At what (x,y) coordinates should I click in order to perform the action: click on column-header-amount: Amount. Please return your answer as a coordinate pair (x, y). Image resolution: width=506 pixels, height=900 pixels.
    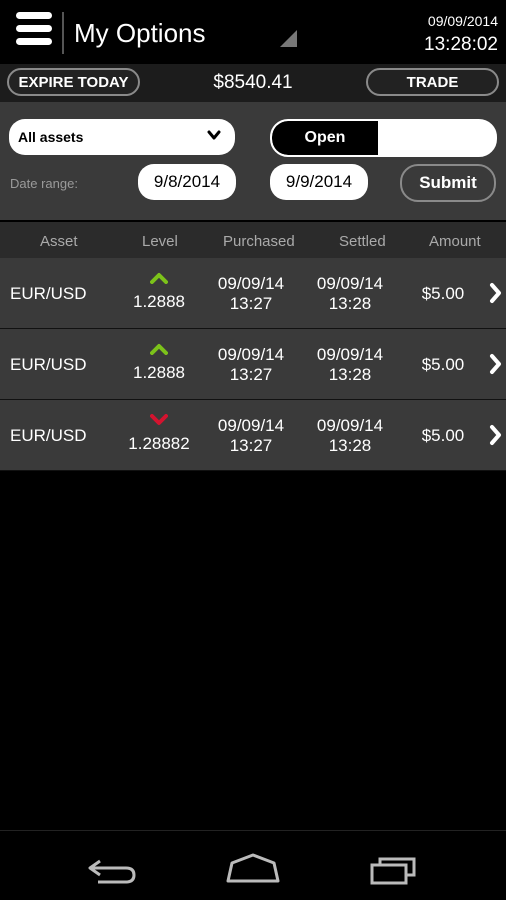
    Looking at the image, I should click on (455, 241).